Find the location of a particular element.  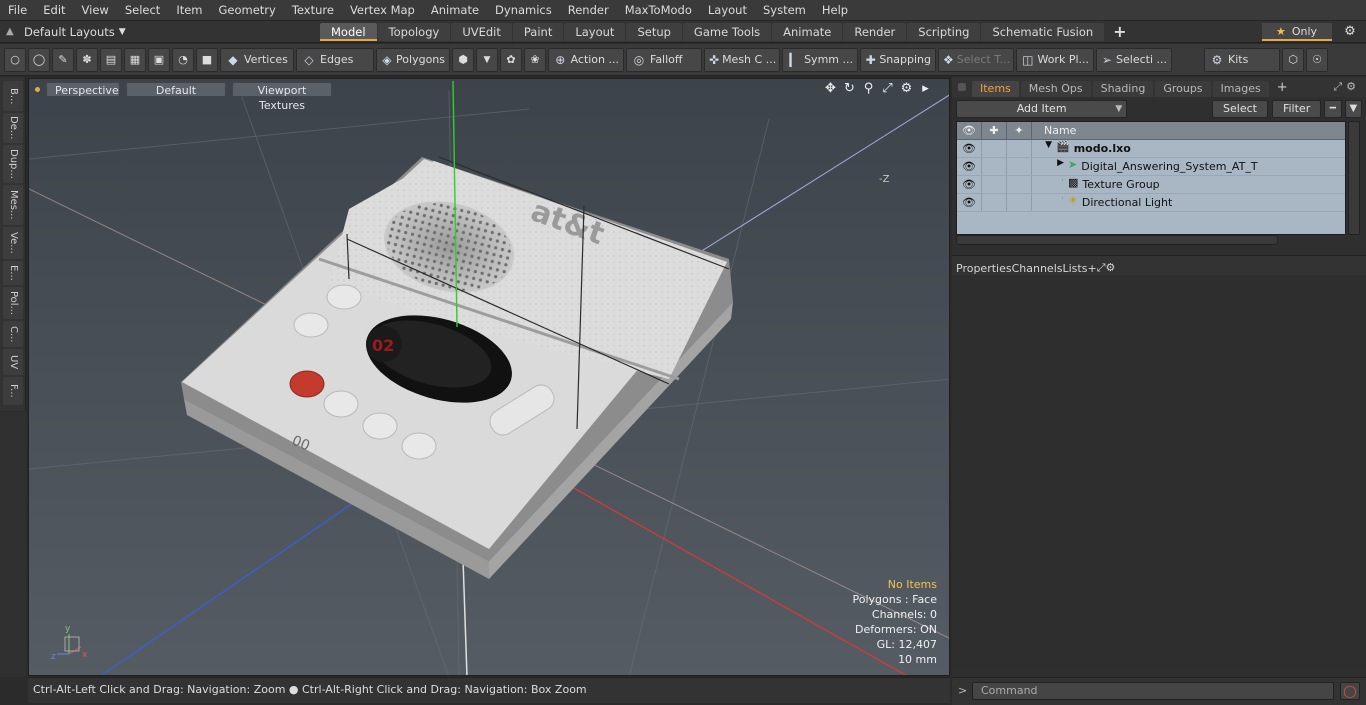

tree-row-scene: 👁 ▼ 🎬 modo.lxo is located at coordinates (1151, 149).